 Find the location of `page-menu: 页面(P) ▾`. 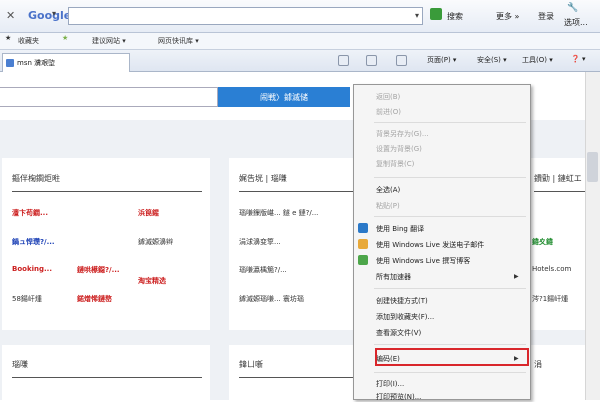

page-menu: 页面(P) ▾ is located at coordinates (441, 60).